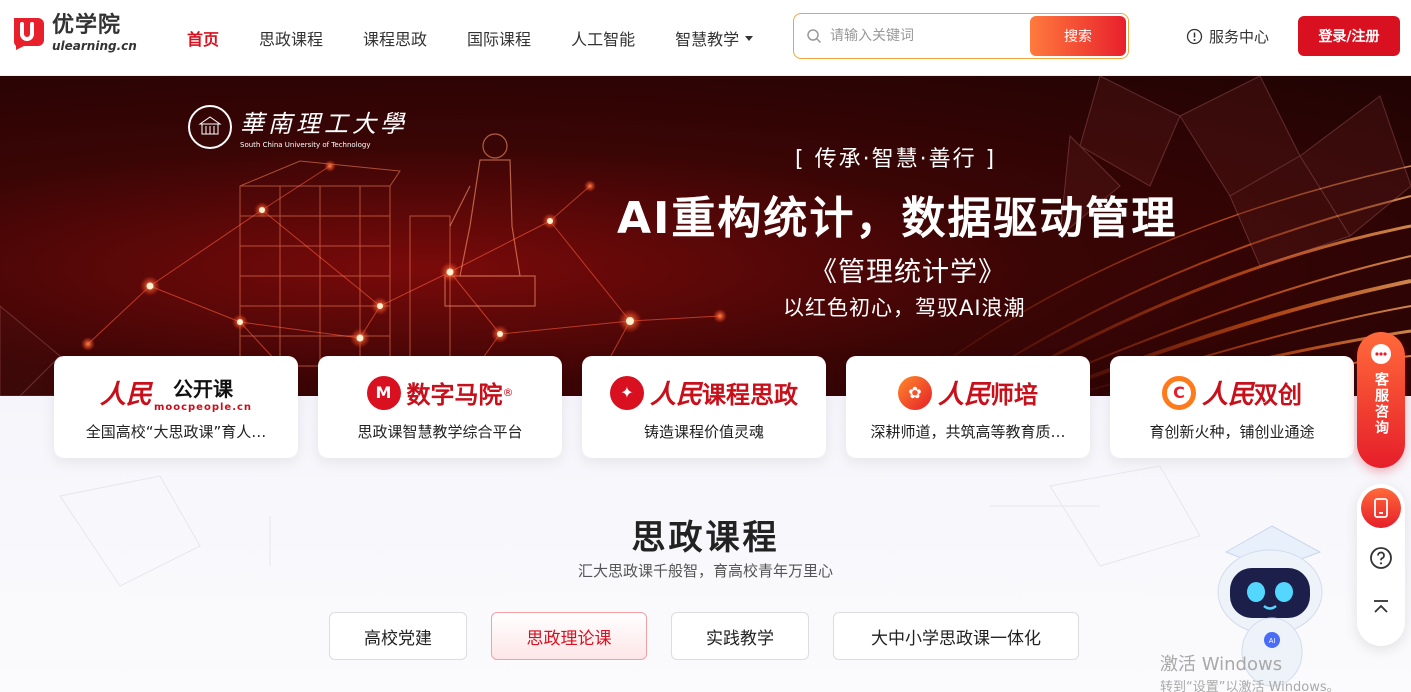 Image resolution: width=1411 pixels, height=692 pixels. What do you see at coordinates (896, 159) in the screenshot?
I see `banner-slogan-small: [ 传承·智慧·善行 ]` at bounding box center [896, 159].